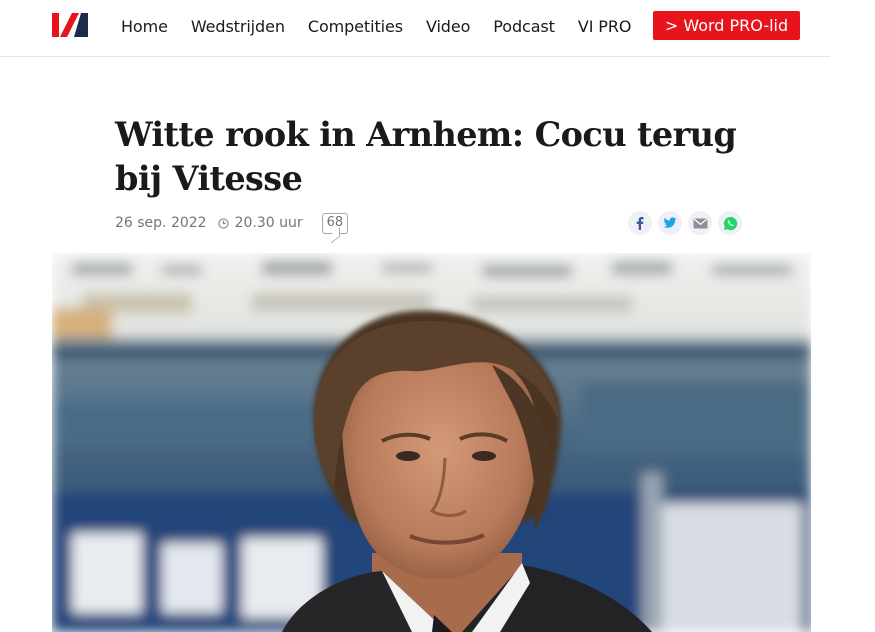 This screenshot has width=875, height=632. I want to click on share-buttons, so click(688, 223).